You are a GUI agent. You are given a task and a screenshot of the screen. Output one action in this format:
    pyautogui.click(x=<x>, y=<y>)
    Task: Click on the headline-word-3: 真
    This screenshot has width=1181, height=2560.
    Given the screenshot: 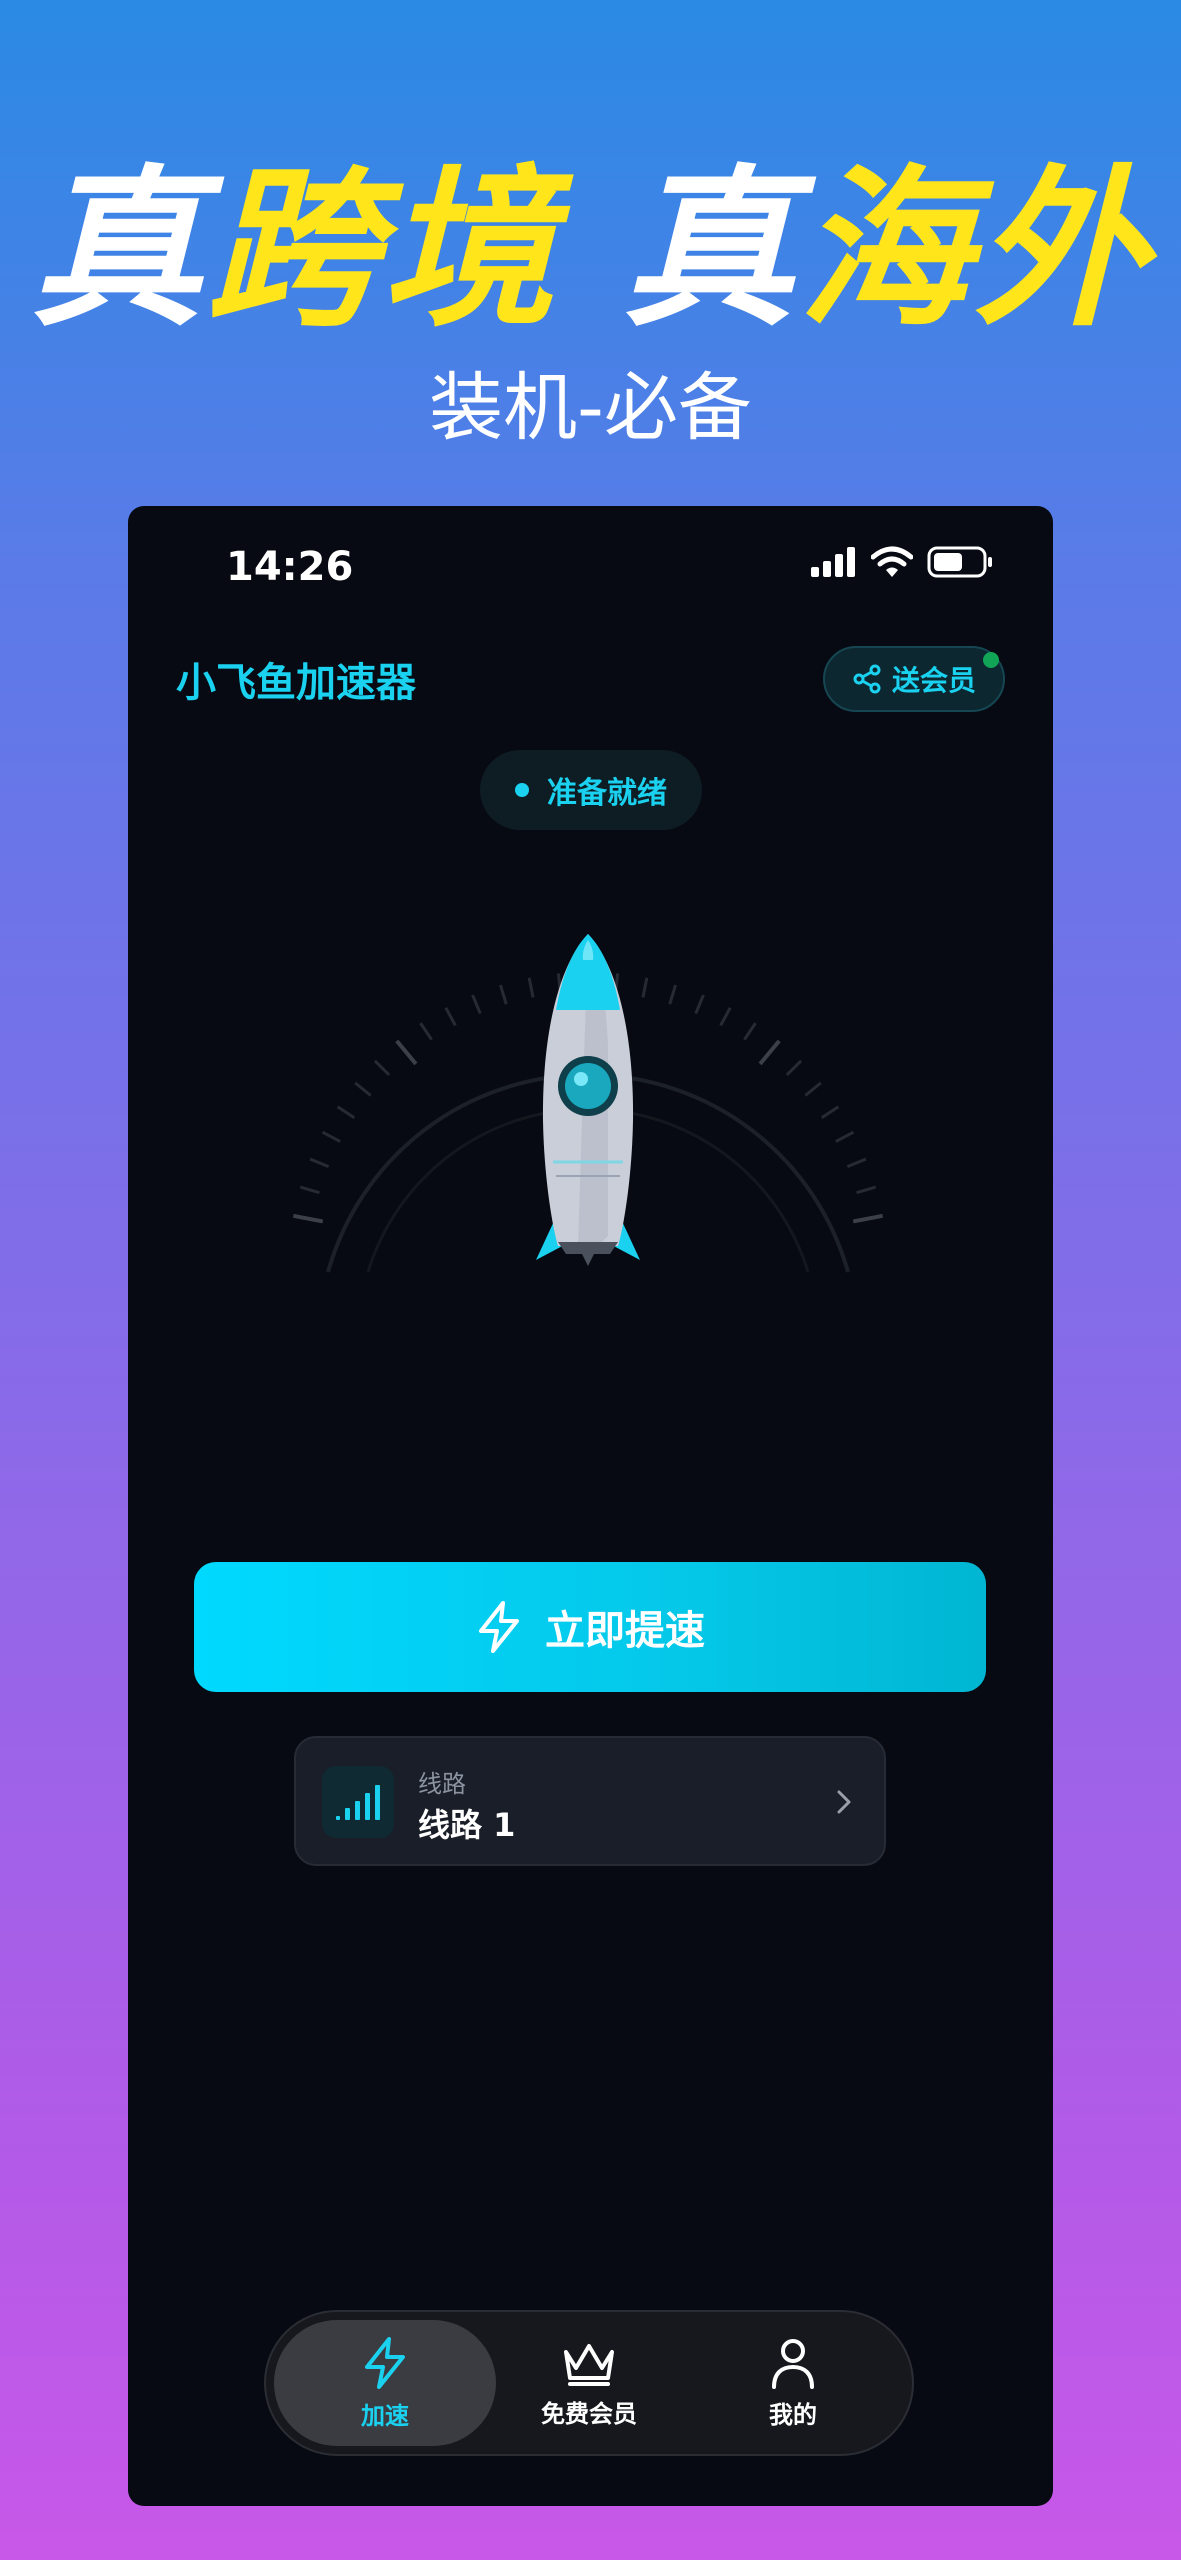 What is the action you would take?
    pyautogui.click(x=678, y=249)
    